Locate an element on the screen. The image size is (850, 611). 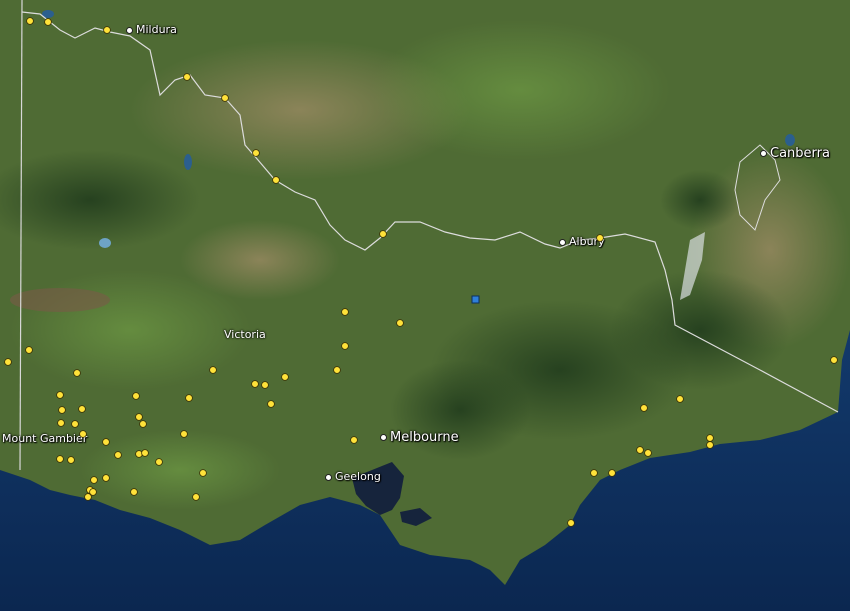
selected-site-marker is located at coordinates (475, 299).